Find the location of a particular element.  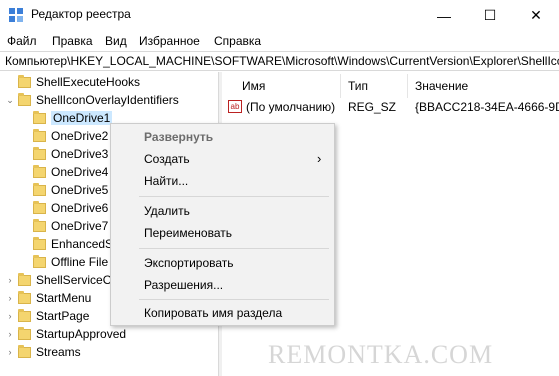

tree-item: › StartupApproved is located at coordinates (65, 334).